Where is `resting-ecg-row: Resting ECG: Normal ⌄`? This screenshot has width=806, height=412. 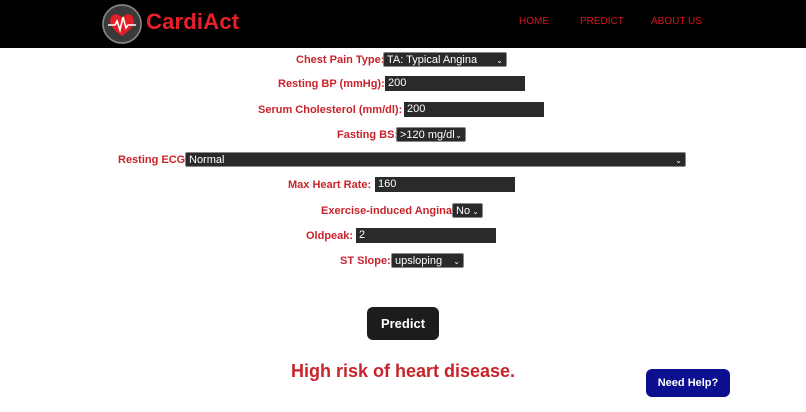
resting-ecg-row: Resting ECG: Normal ⌄ is located at coordinates (403, 161).